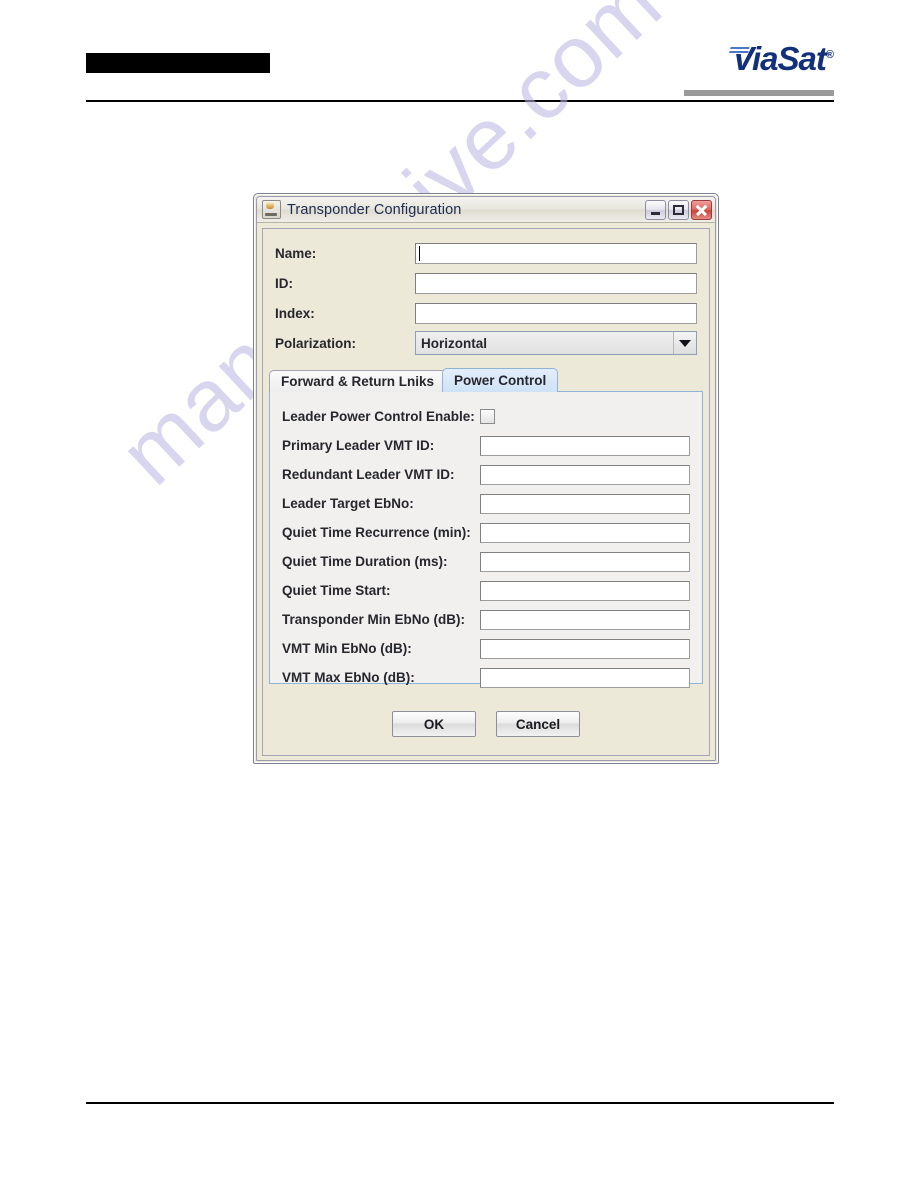  What do you see at coordinates (544, 343) in the screenshot?
I see `polarization-selected-value: Horizontal` at bounding box center [544, 343].